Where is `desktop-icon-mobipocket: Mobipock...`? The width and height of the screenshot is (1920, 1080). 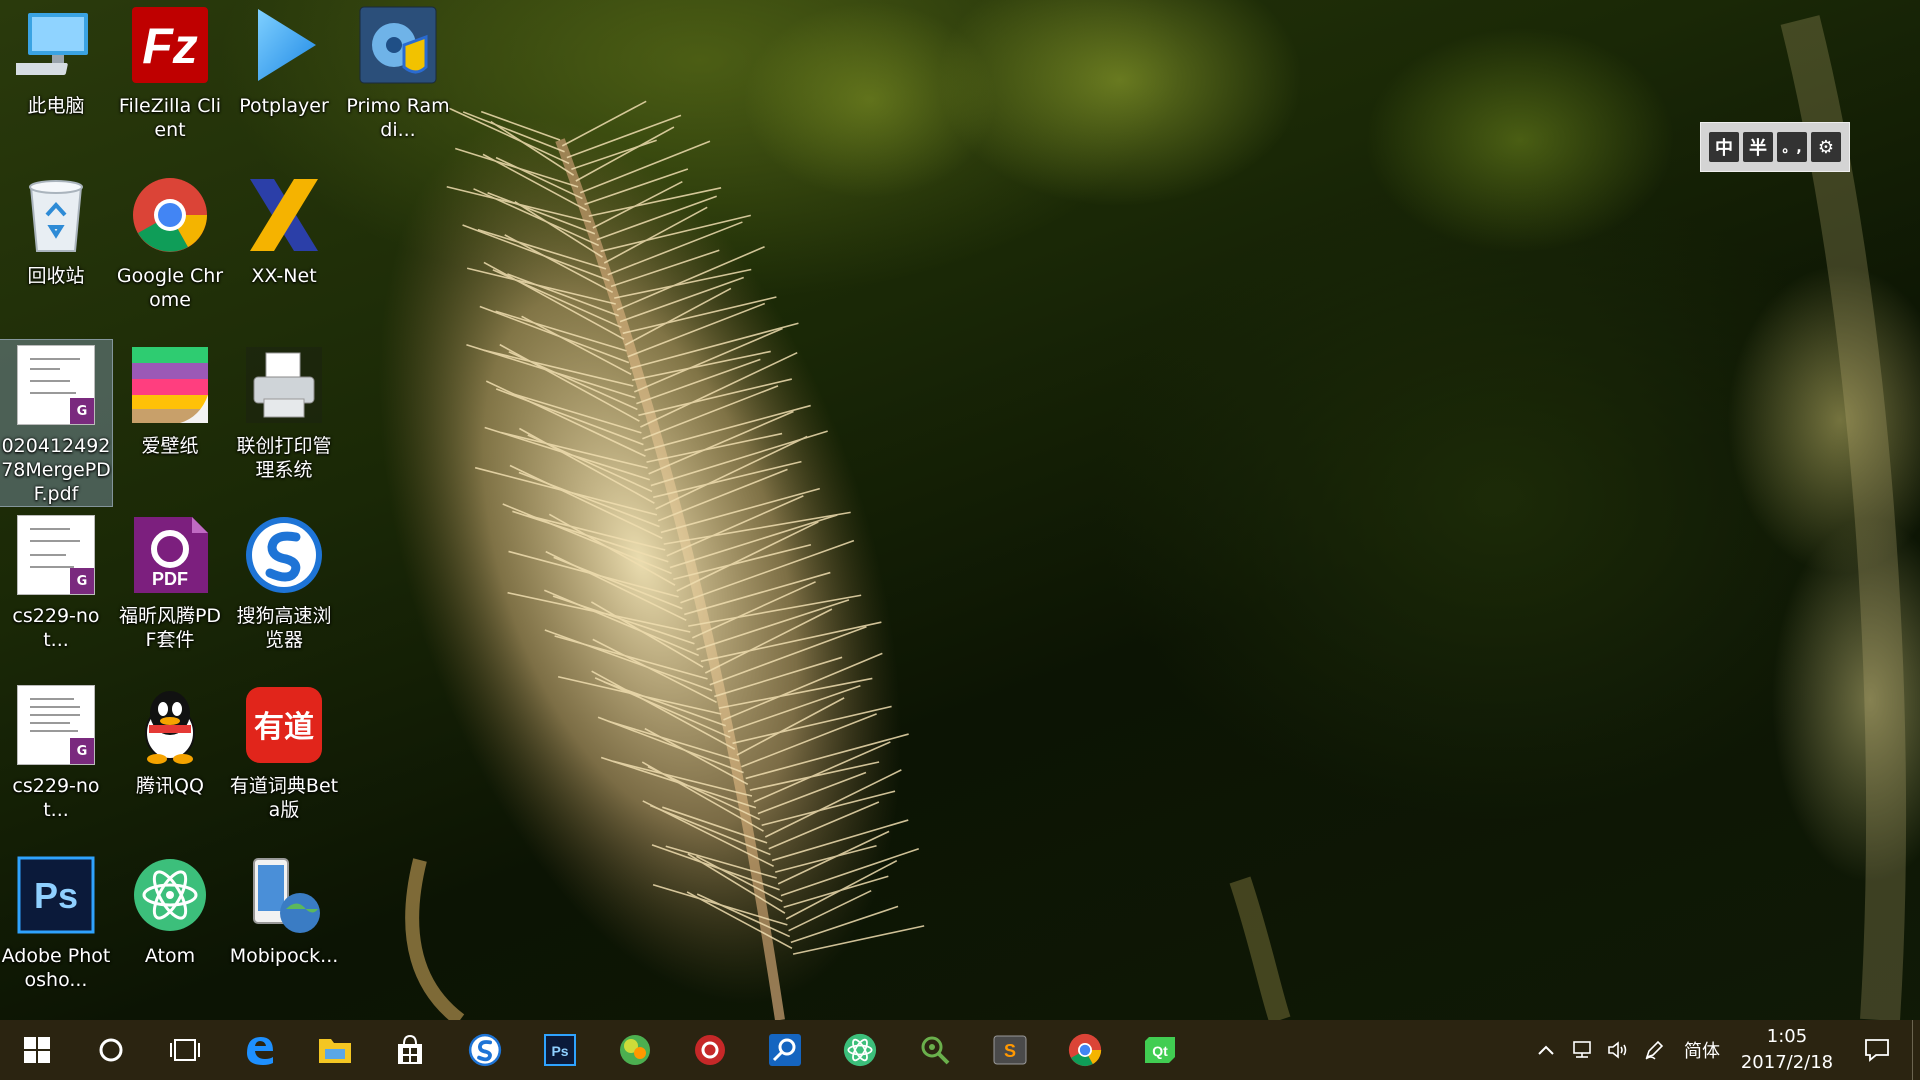
desktop-icon-mobipocket: Mobipock... is located at coordinates (284, 933).